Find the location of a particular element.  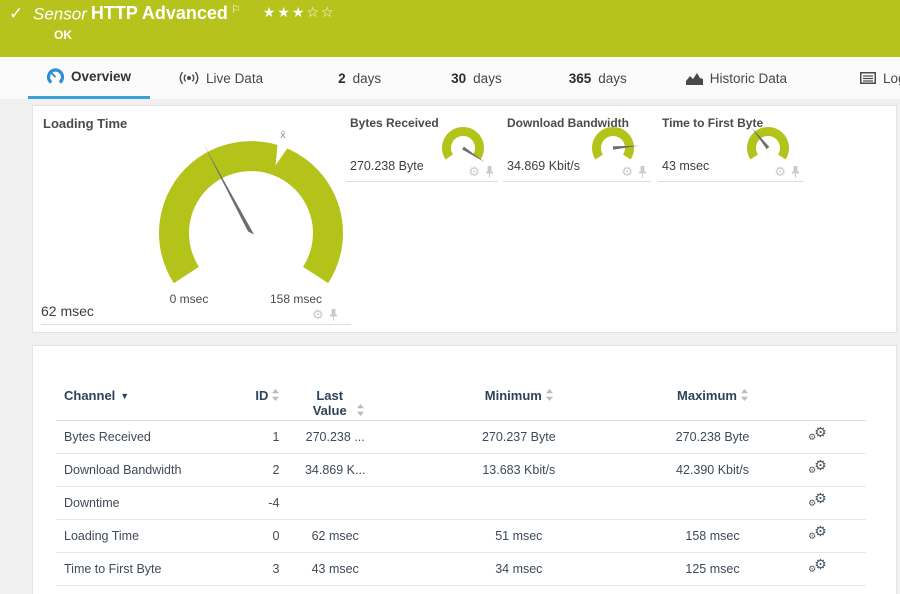

divider is located at coordinates (196, 324).